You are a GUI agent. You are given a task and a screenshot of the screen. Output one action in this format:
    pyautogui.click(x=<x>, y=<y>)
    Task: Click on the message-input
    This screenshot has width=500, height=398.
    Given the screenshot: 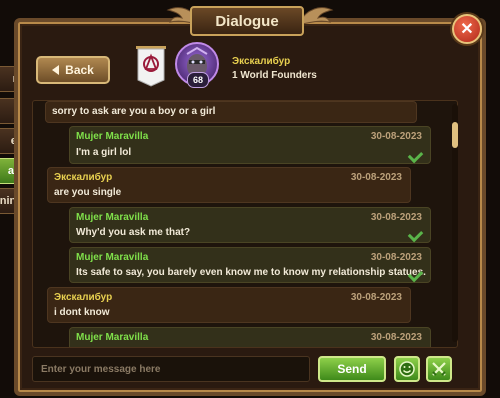 What is the action you would take?
    pyautogui.click(x=171, y=369)
    